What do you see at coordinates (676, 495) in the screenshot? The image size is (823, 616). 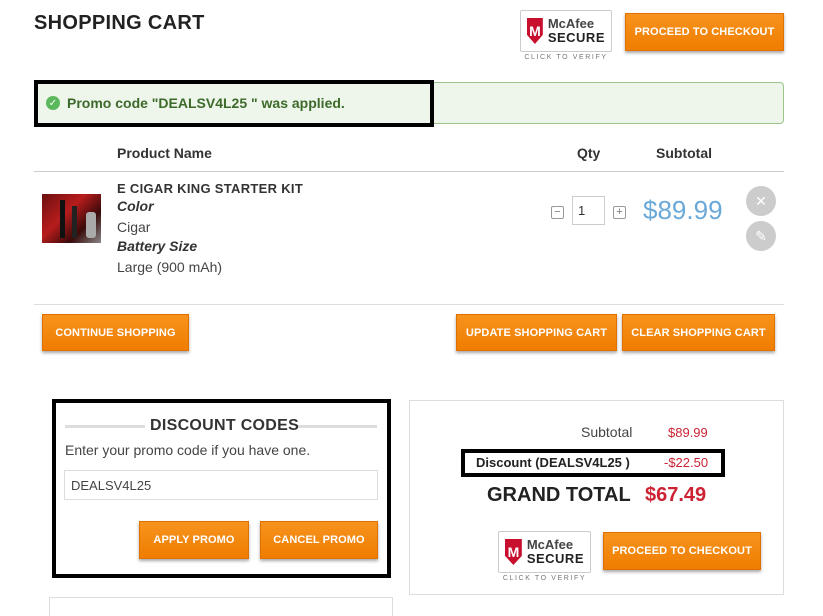 I see `grand-total-value: $67.49` at bounding box center [676, 495].